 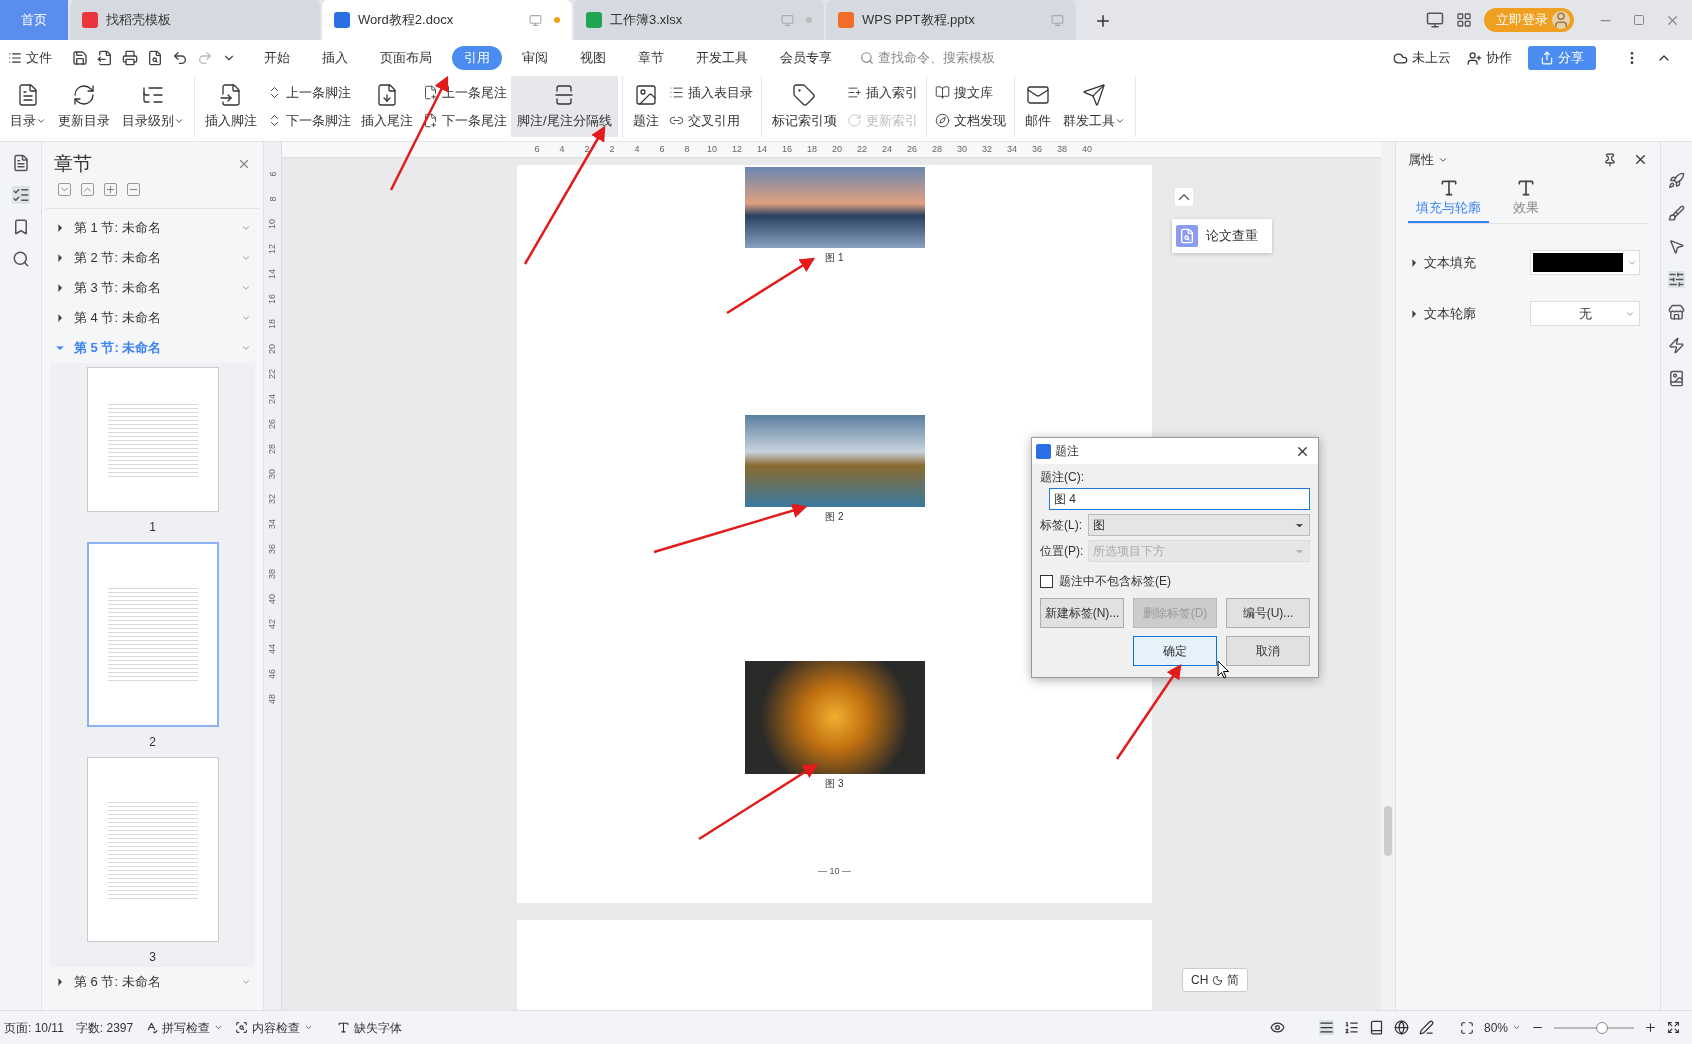 What do you see at coordinates (28, 106) in the screenshot?
I see `ribbon-button: 目录` at bounding box center [28, 106].